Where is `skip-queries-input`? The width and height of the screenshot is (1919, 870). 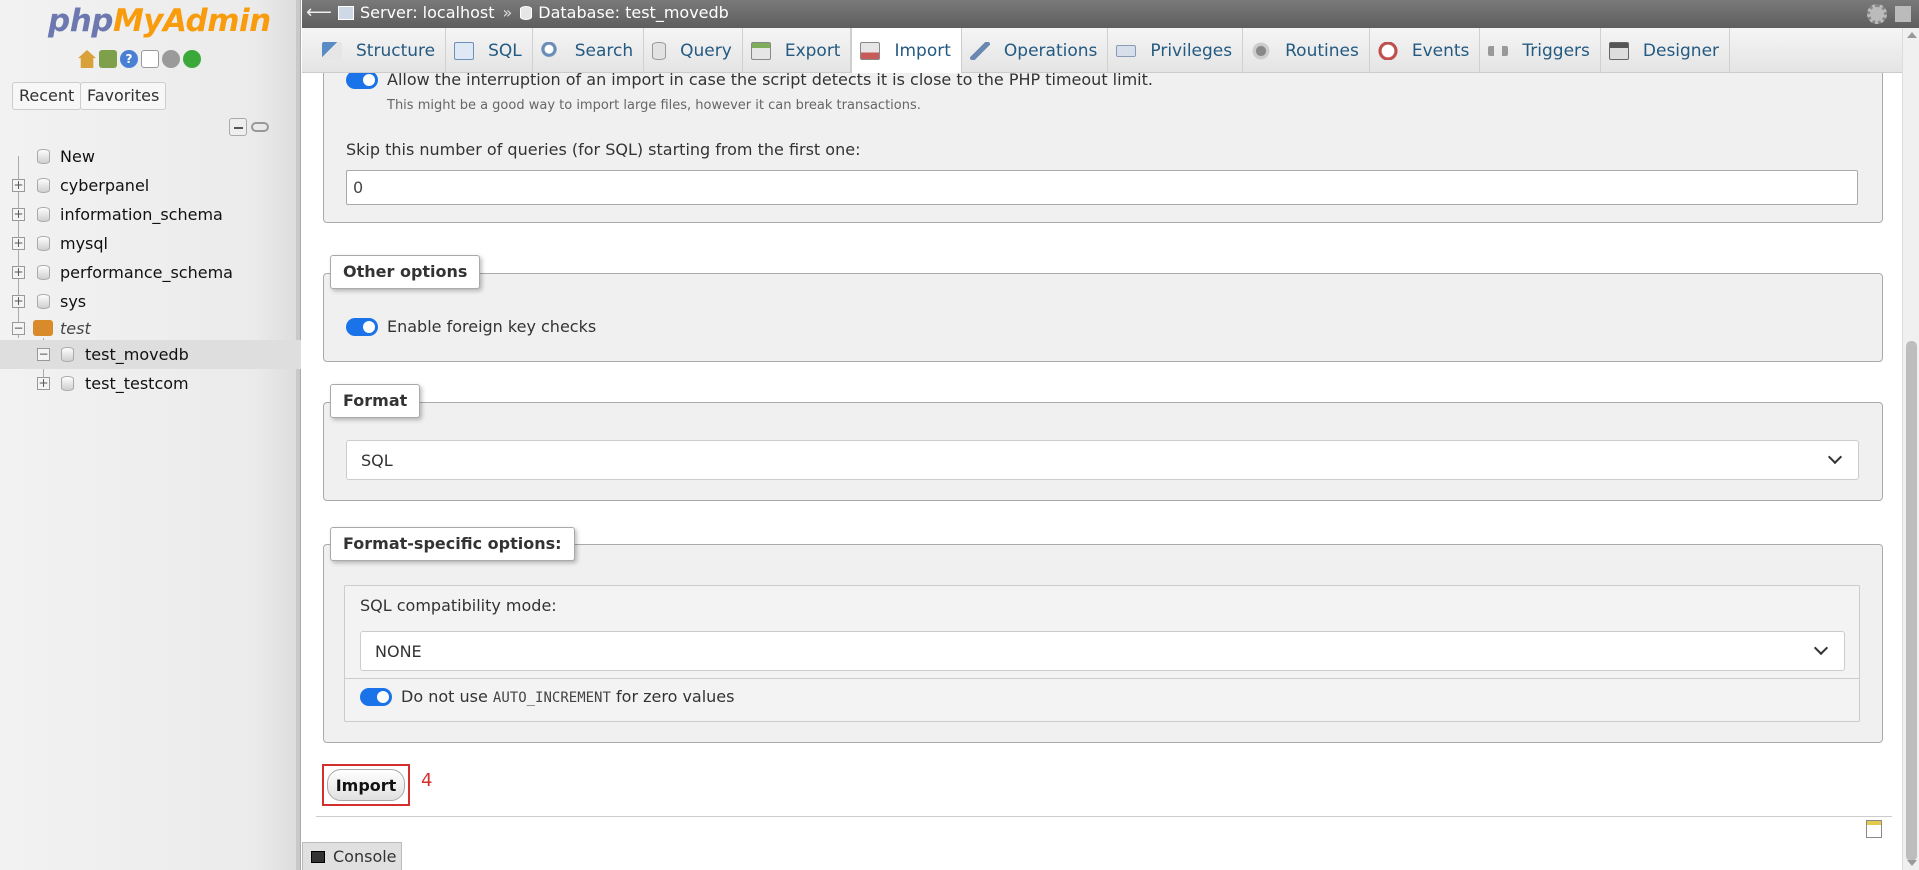
skip-queries-input is located at coordinates (1102, 187).